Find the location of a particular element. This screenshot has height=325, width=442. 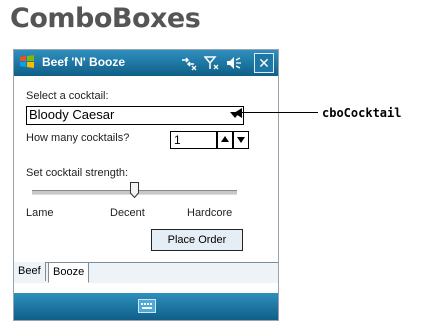

arrow-down-icon is located at coordinates (241, 140).